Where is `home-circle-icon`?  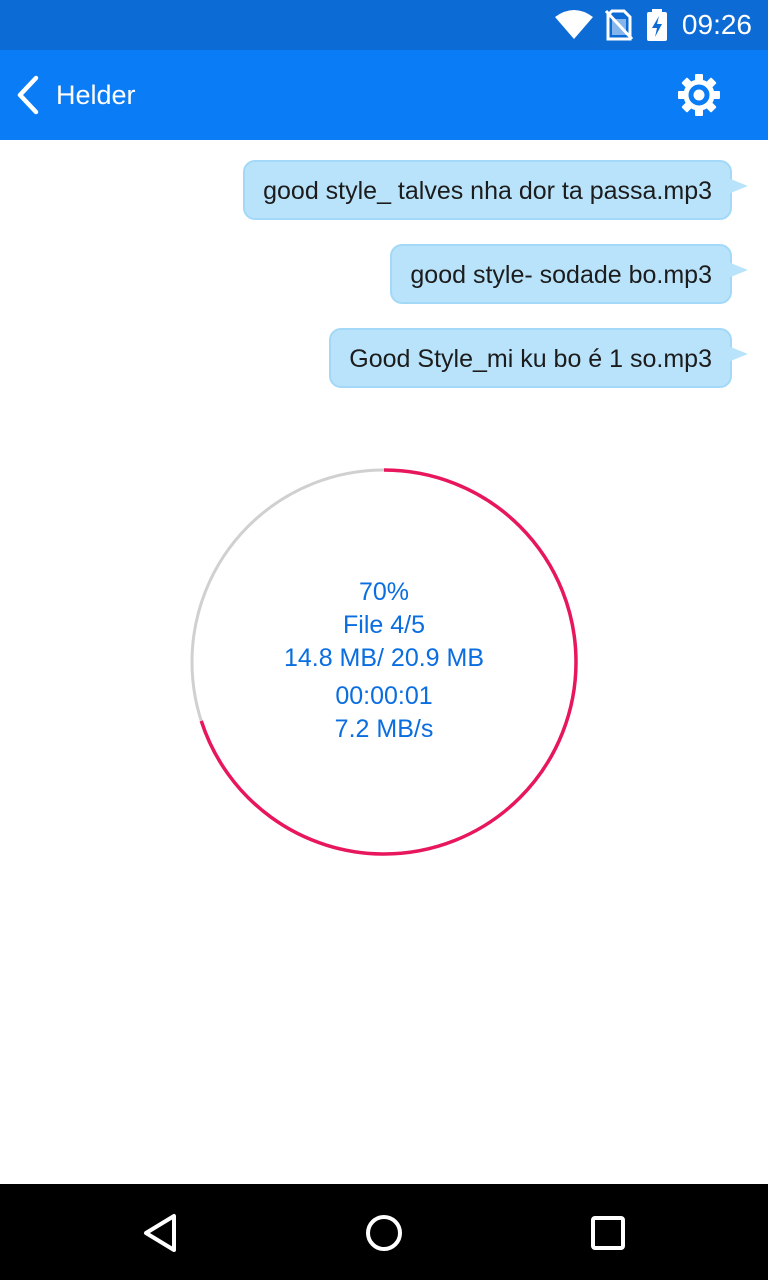
home-circle-icon is located at coordinates (384, 1233).